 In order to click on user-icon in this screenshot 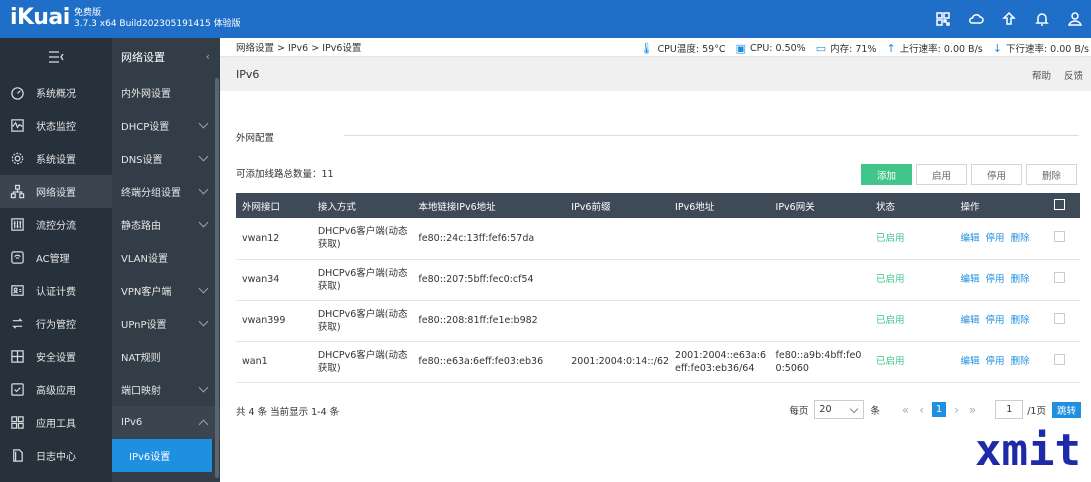, I will do `click(1074, 19)`.